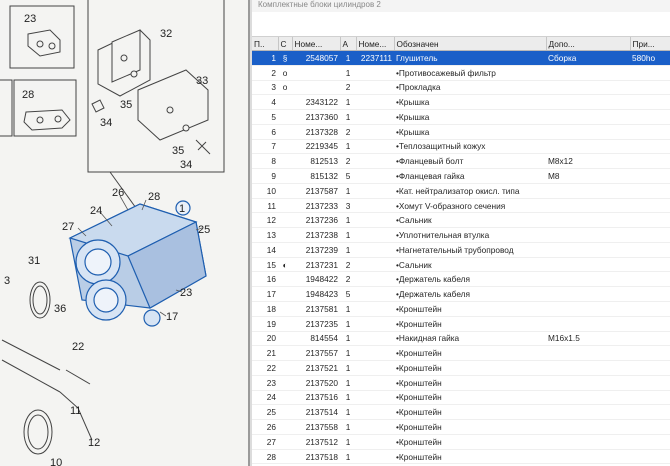  What do you see at coordinates (316, 324) in the screenshot?
I see `cell-part-number: 2137235` at bounding box center [316, 324].